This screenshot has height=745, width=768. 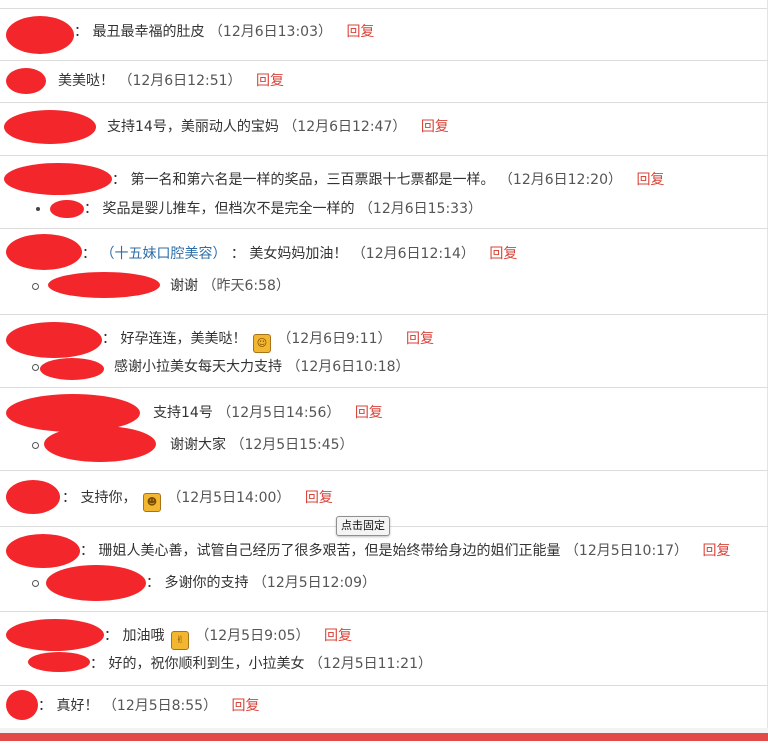 I want to click on comment-text: 加油哦, so click(x=143, y=636).